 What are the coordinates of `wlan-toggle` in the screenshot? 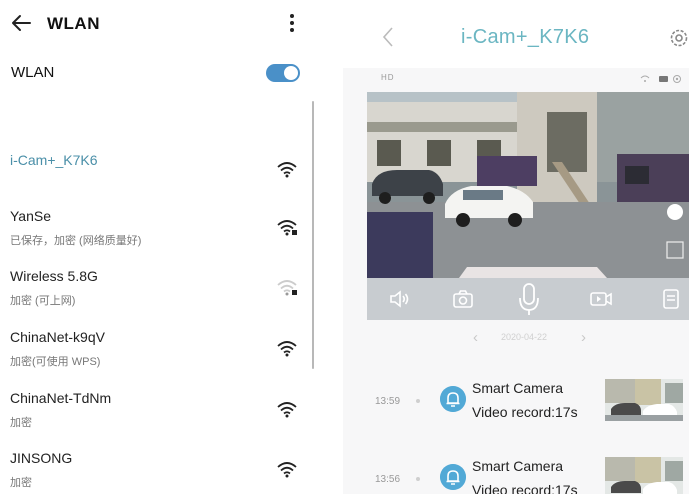 It's located at (283, 73).